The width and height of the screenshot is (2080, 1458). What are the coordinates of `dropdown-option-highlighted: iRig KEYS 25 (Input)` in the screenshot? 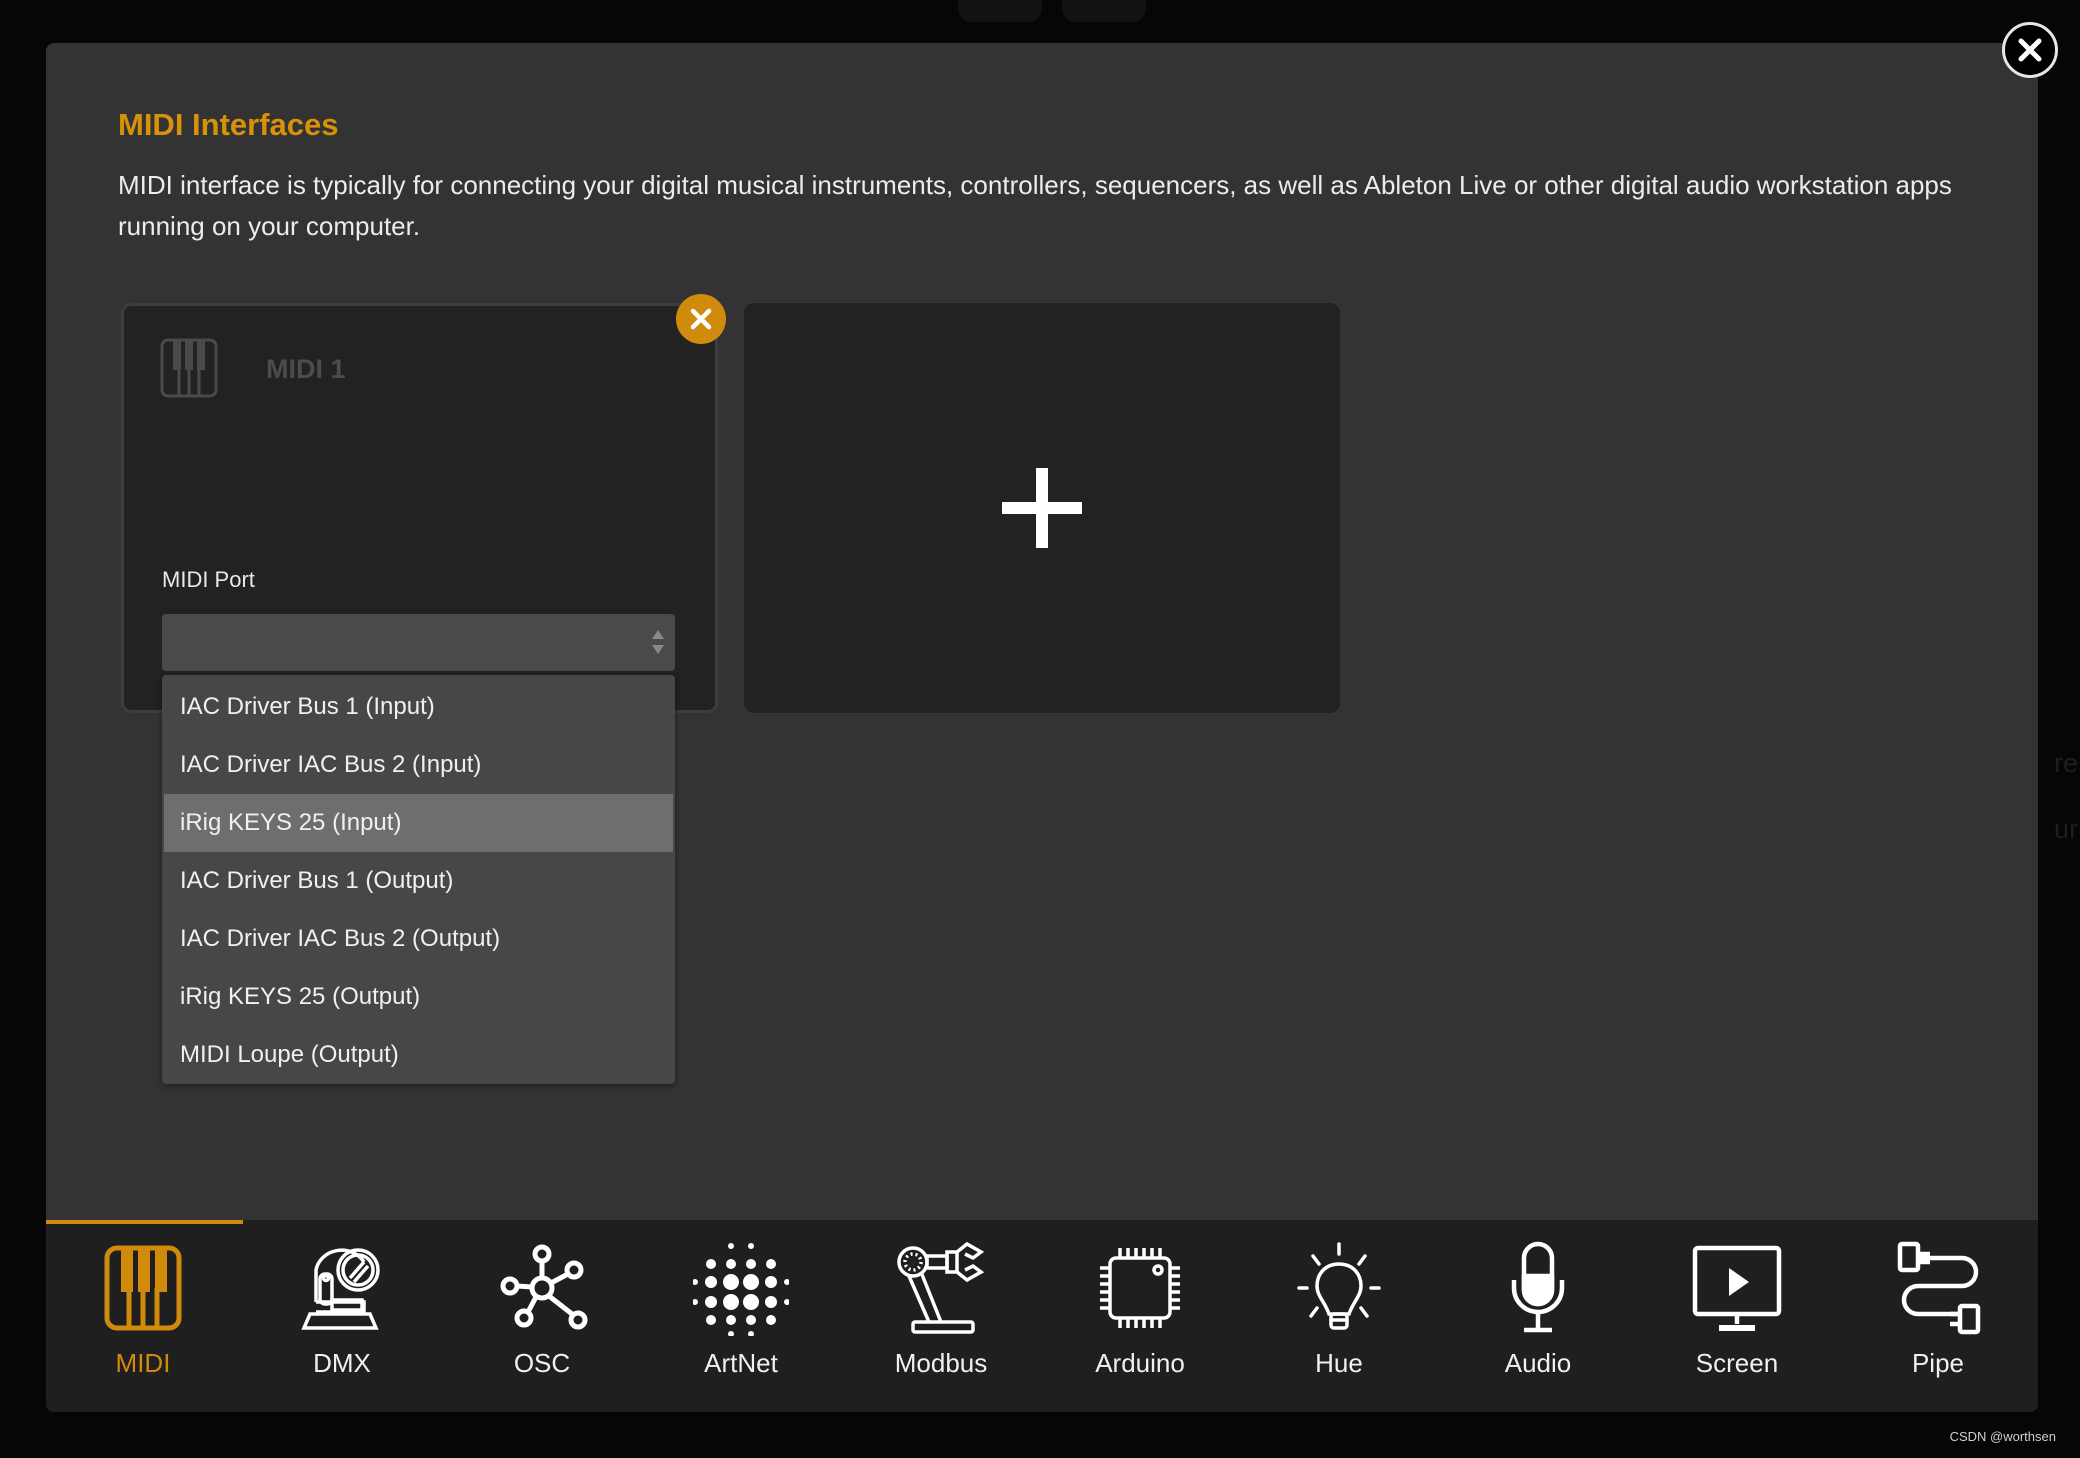 It's located at (418, 823).